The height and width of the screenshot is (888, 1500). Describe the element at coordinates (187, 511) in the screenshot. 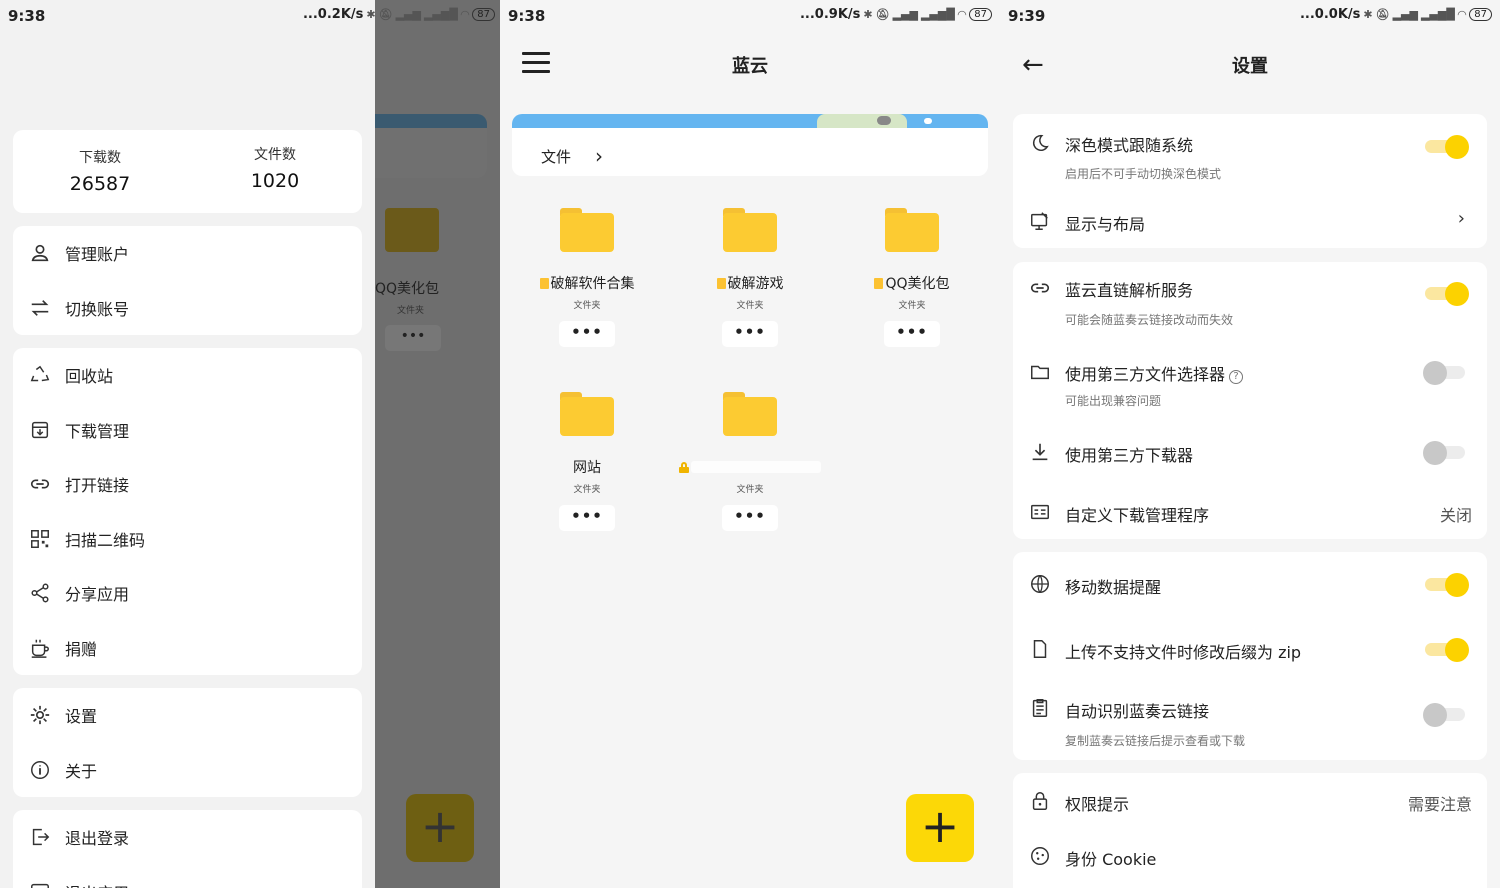

I see `tools-card: 回收站 下载管理 打开链接 扫描二维码 分享应用 捐赠` at that location.